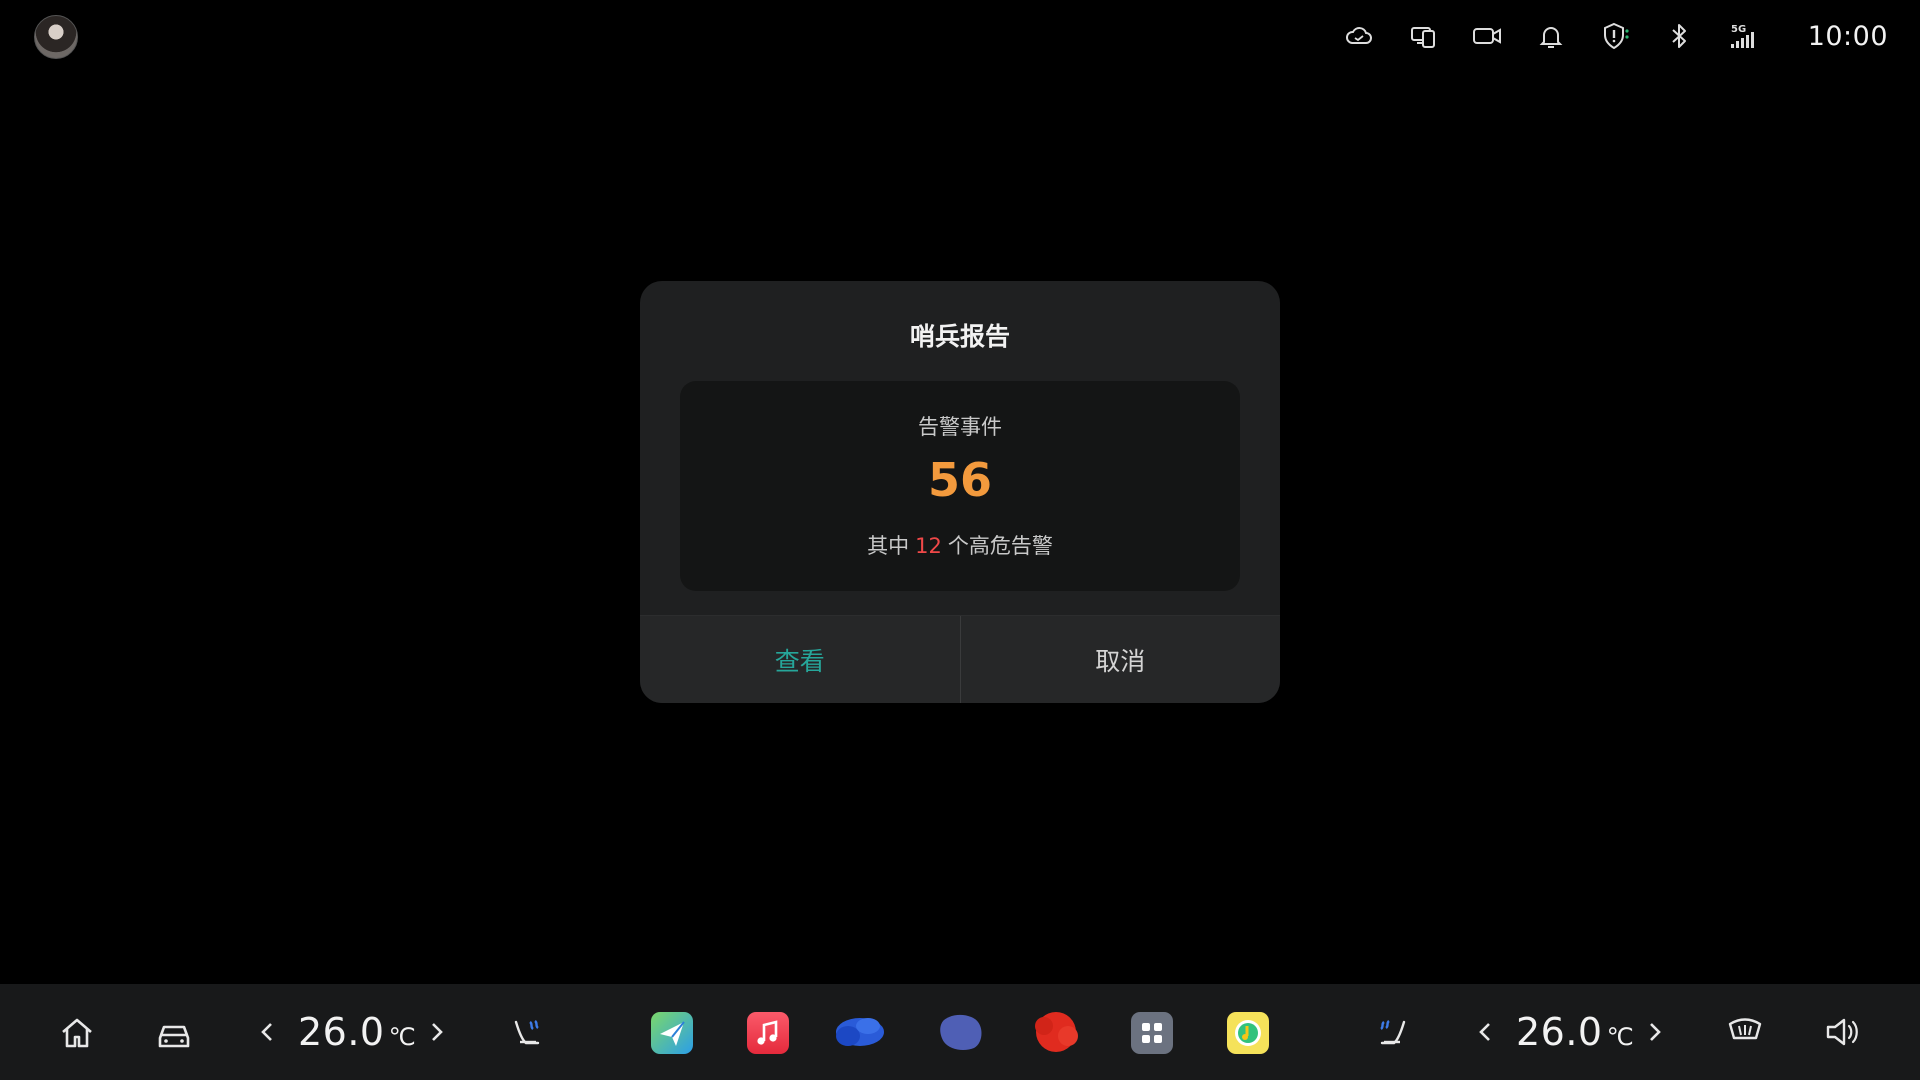 The image size is (1920, 1080). What do you see at coordinates (1121, 659) in the screenshot?
I see `cancel-button: 取消` at bounding box center [1121, 659].